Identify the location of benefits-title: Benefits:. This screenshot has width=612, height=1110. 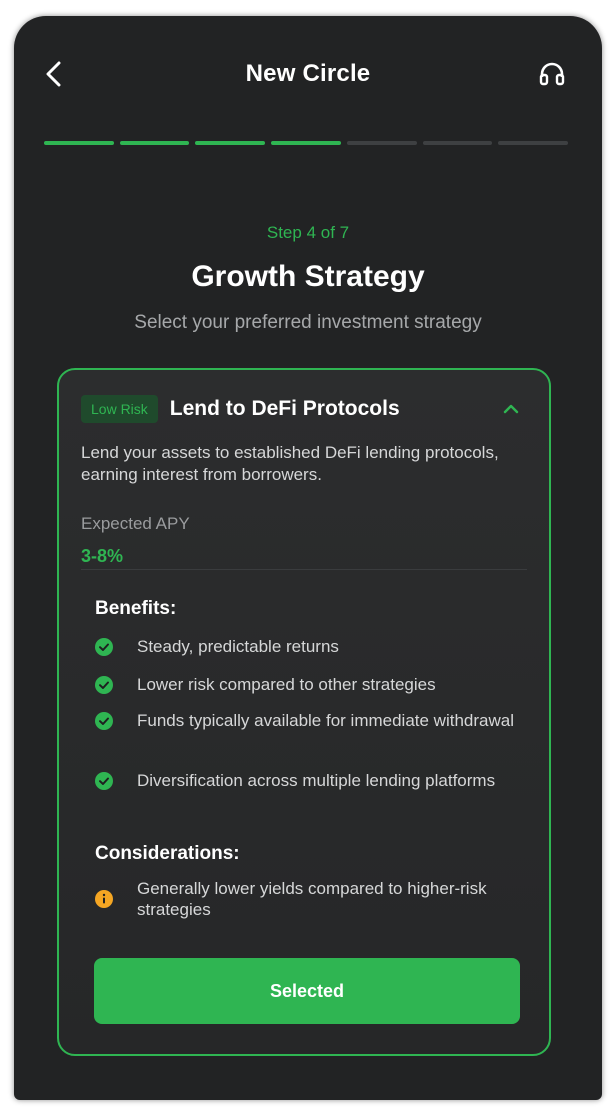
(136, 608).